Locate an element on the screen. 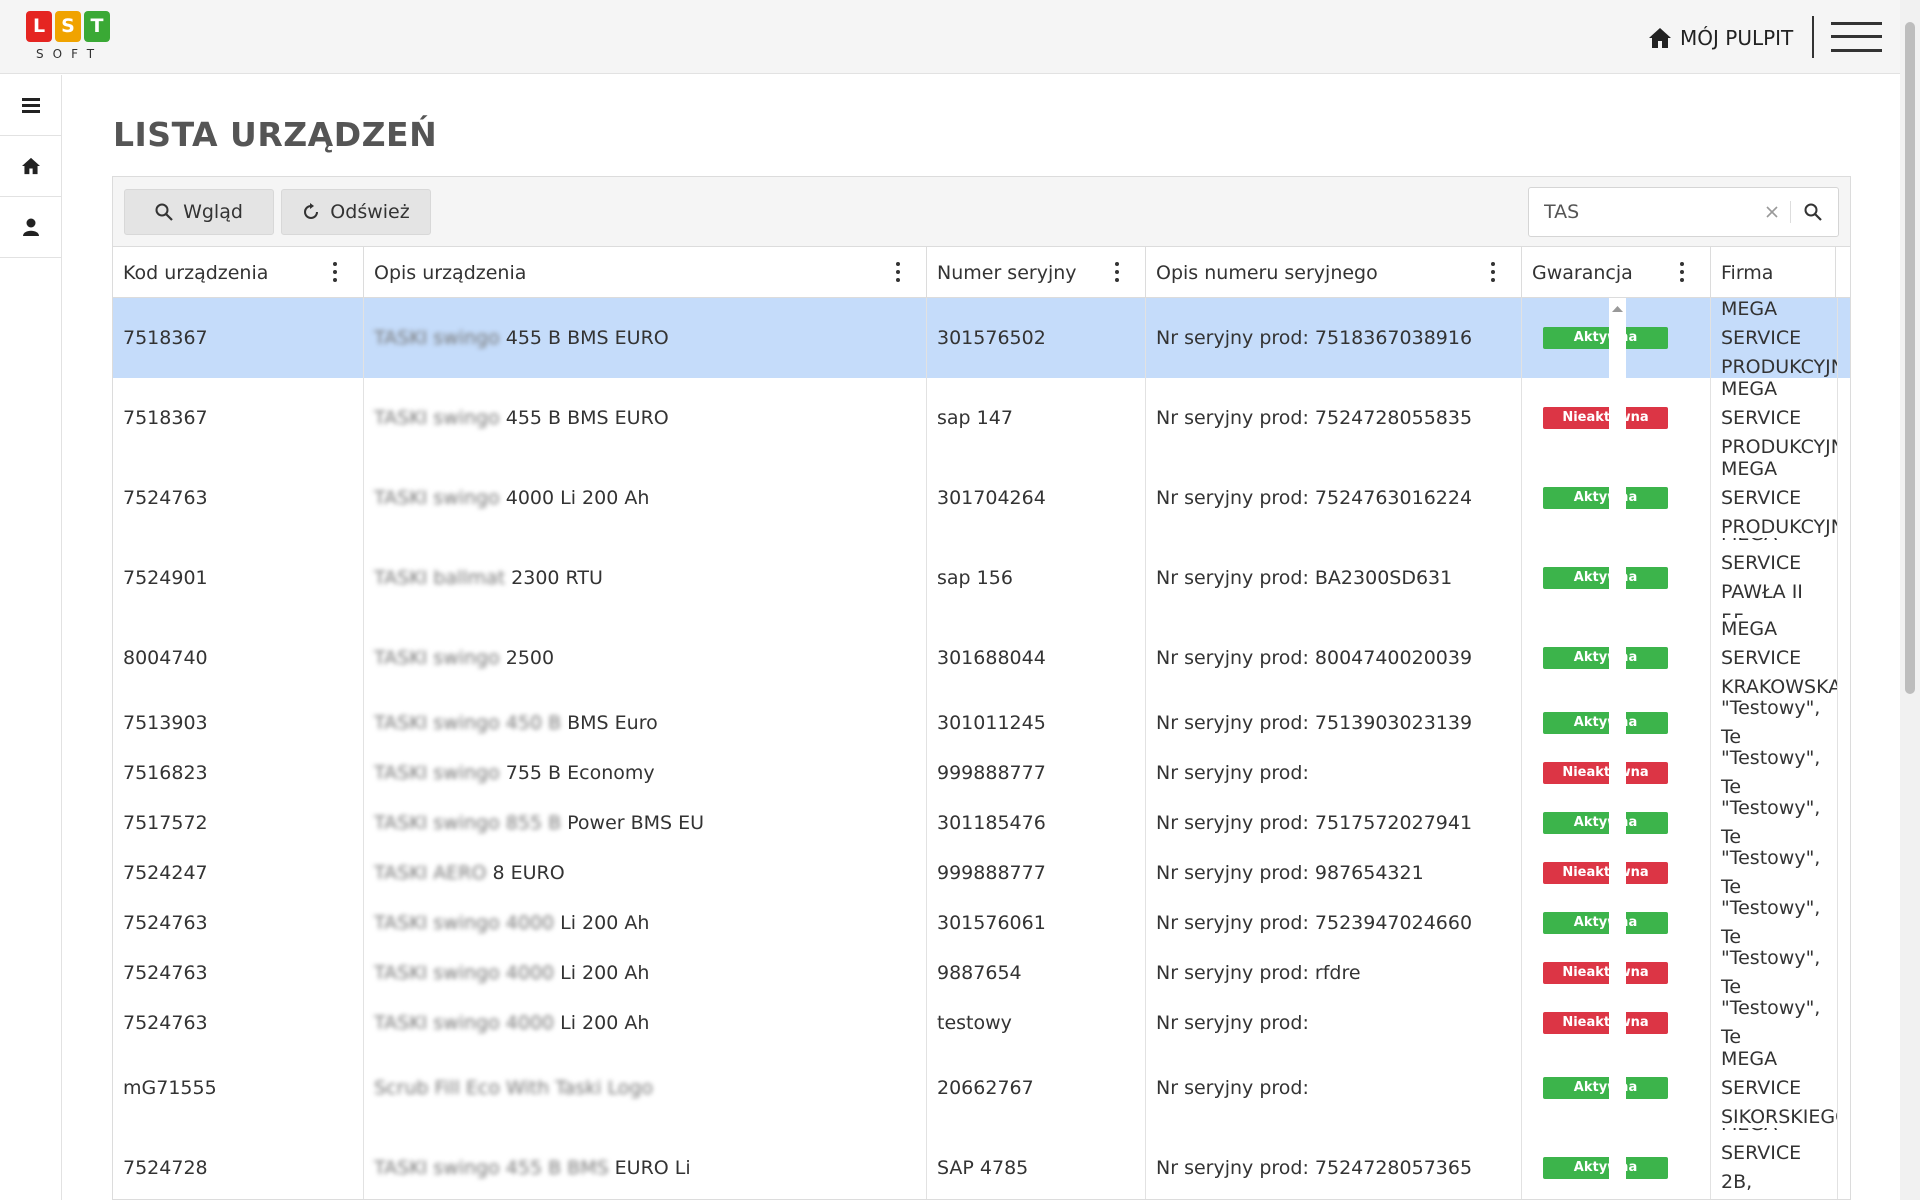  cell-text: MEGA SERVICE SIKORSKIEGO is located at coordinates (1779, 1088).